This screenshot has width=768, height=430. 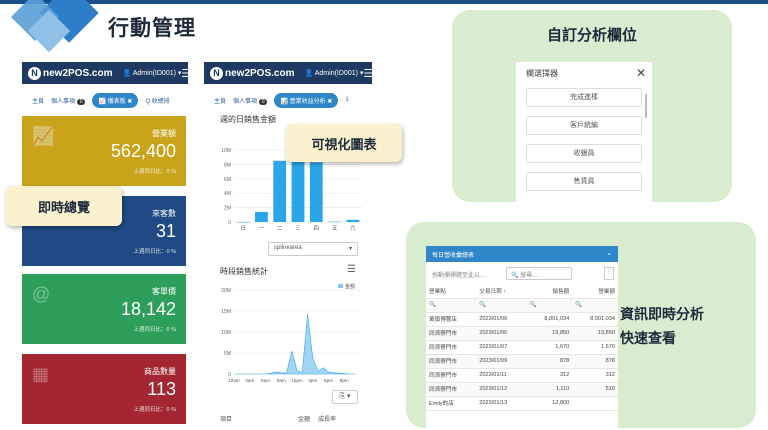 I want to click on x-tick-label: 日, so click(x=243, y=228).